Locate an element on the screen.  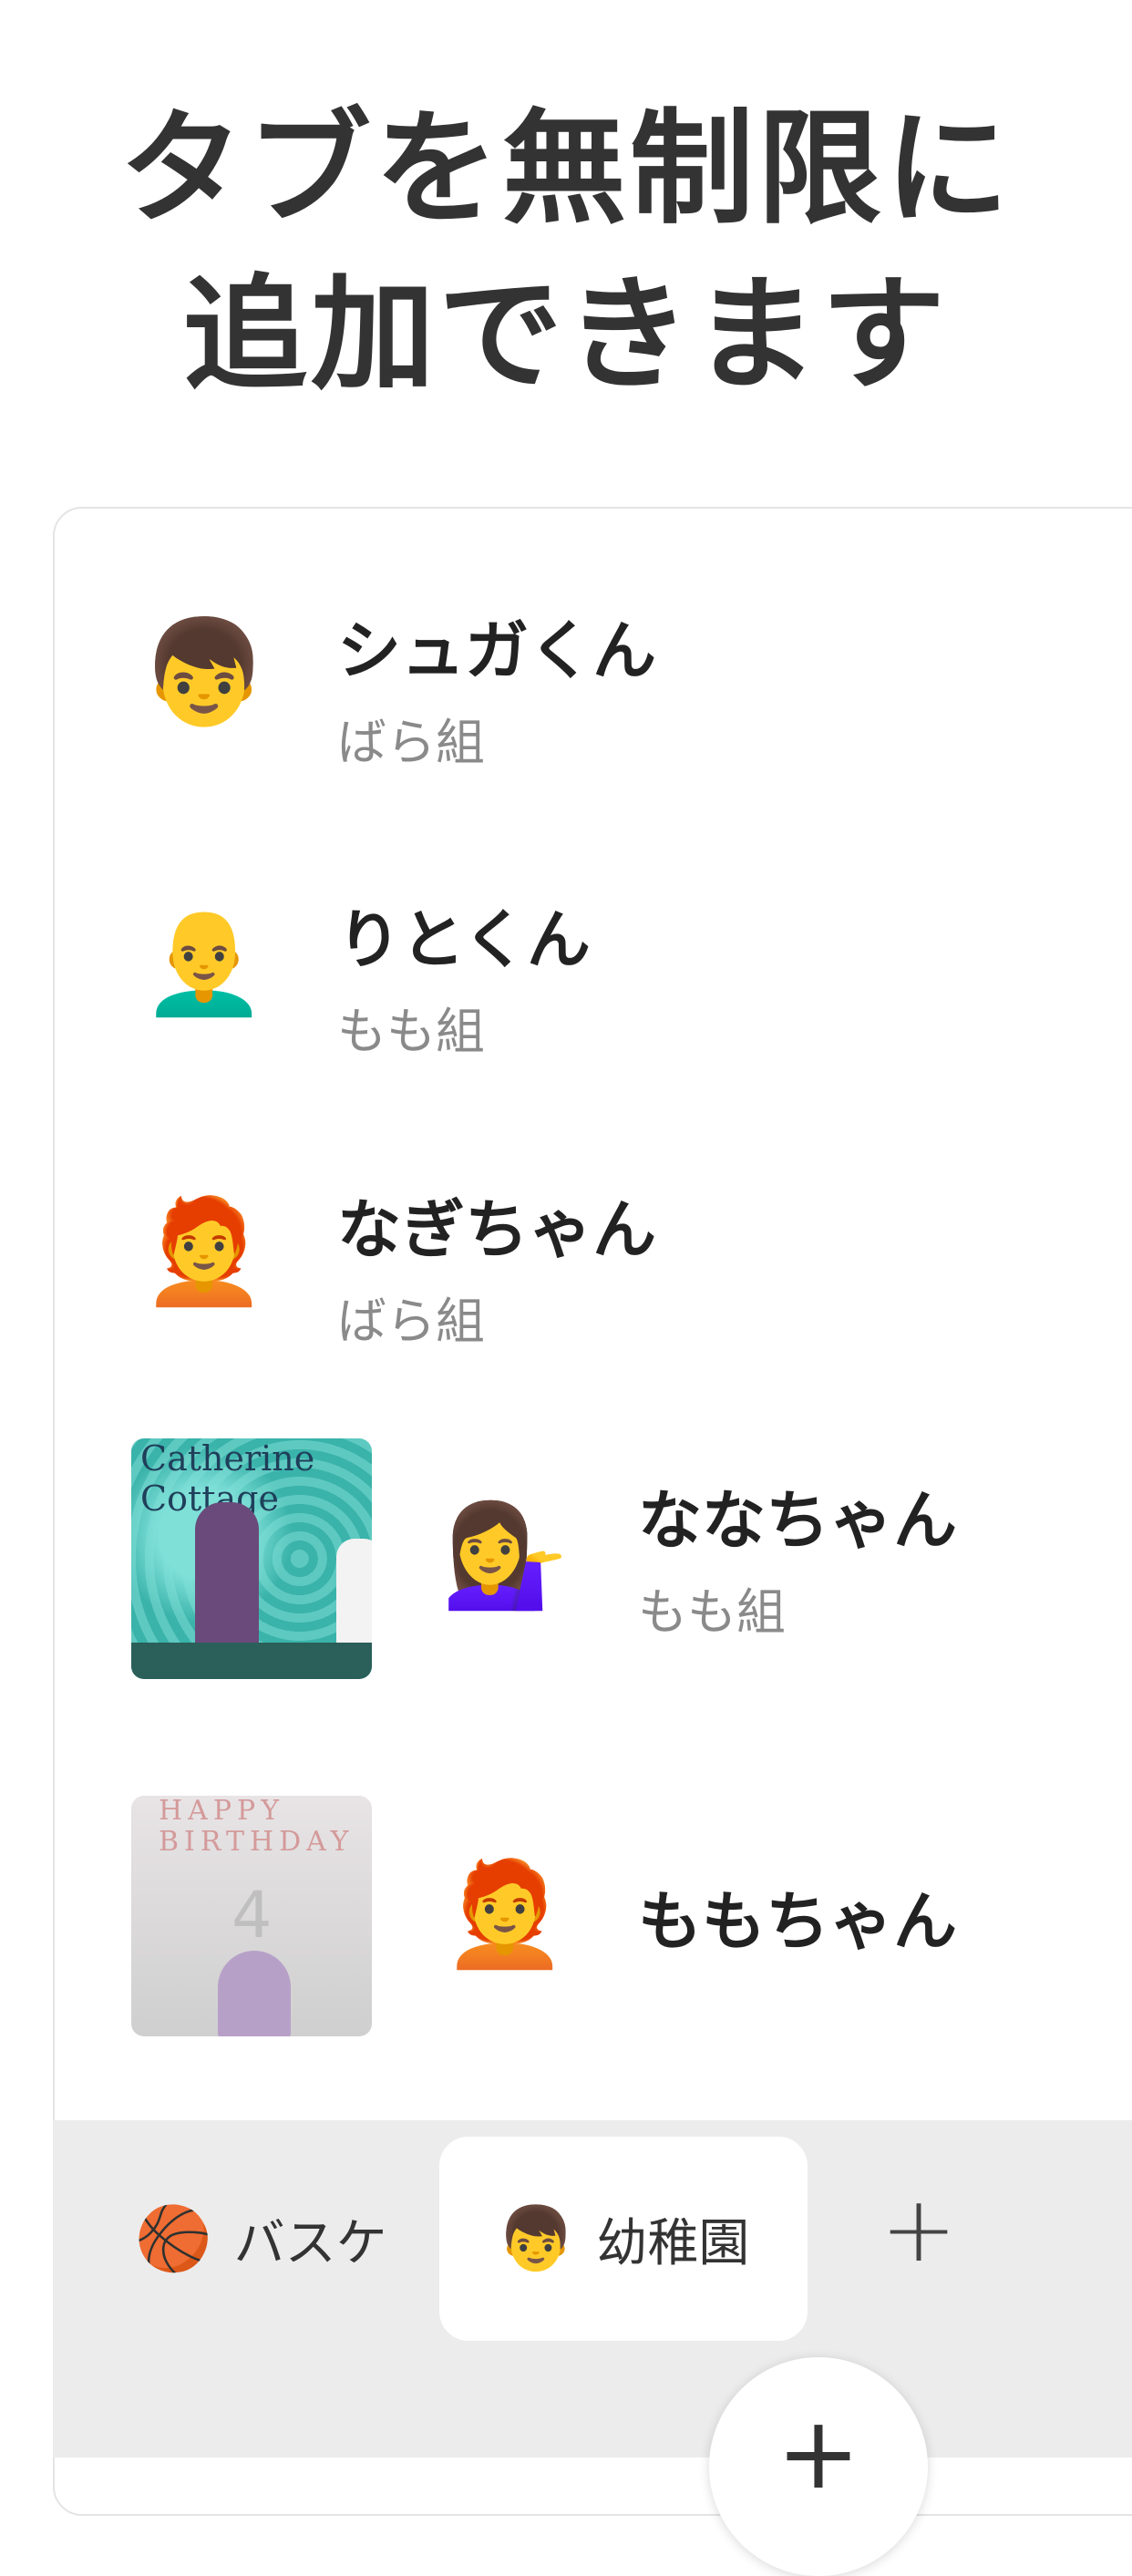
list-item: 👦 シュガくん ばら組 is located at coordinates (593, 682).